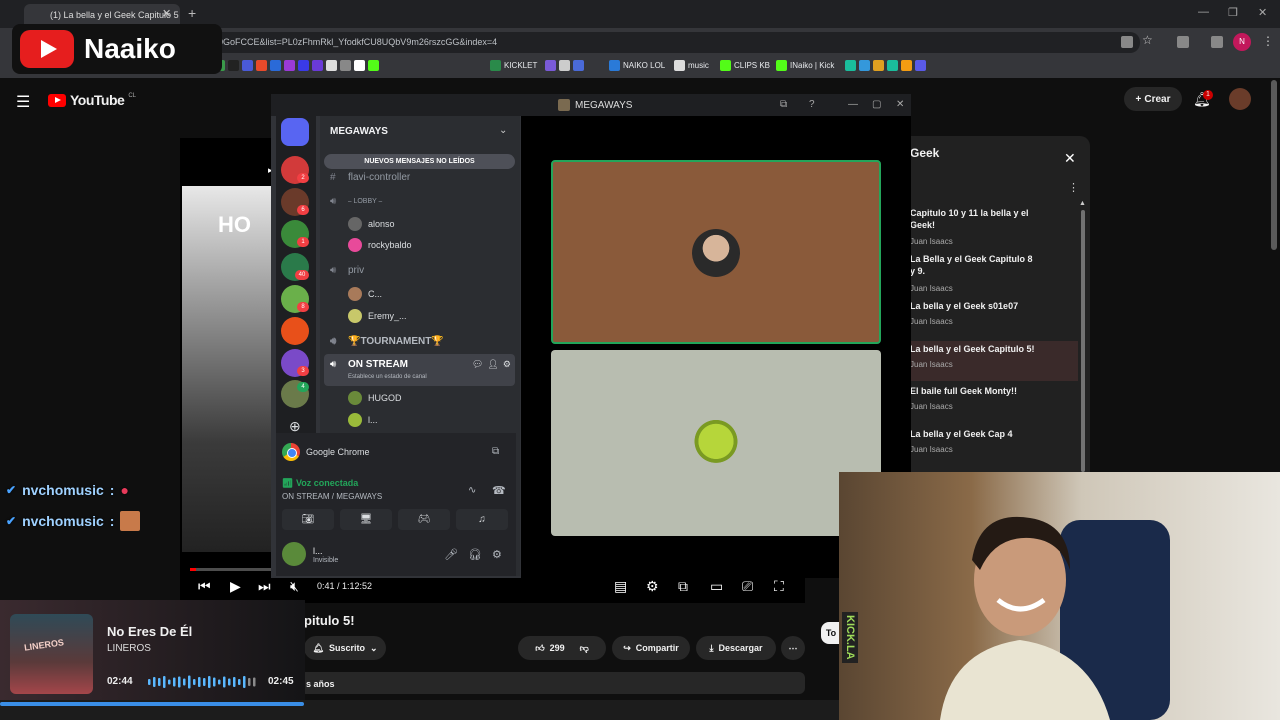 Image resolution: width=1280 pixels, height=720 pixels. What do you see at coordinates (651, 648) in the screenshot?
I see `share-button: ↪ Compartir` at bounding box center [651, 648].